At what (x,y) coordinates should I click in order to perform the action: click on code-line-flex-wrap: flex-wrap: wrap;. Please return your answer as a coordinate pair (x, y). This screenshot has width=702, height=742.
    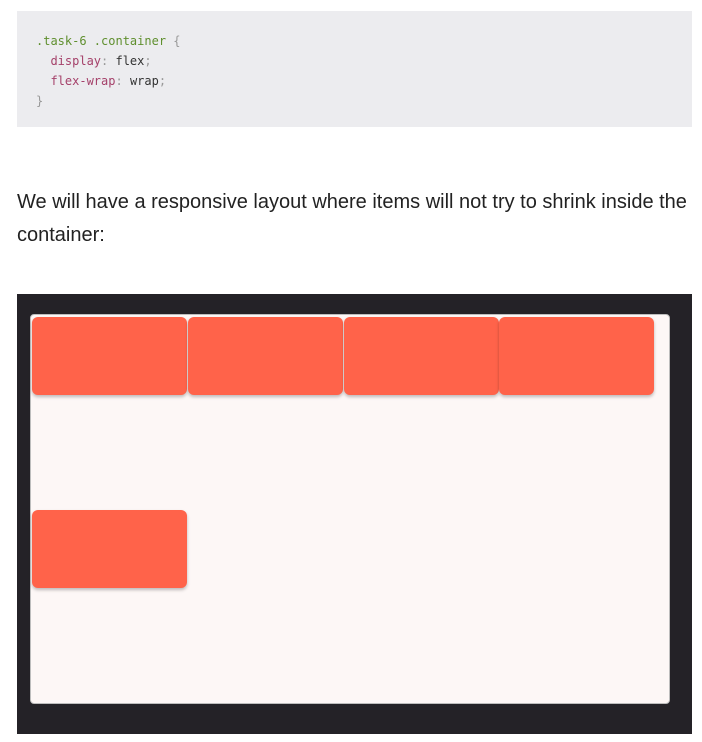
    Looking at the image, I should click on (364, 81).